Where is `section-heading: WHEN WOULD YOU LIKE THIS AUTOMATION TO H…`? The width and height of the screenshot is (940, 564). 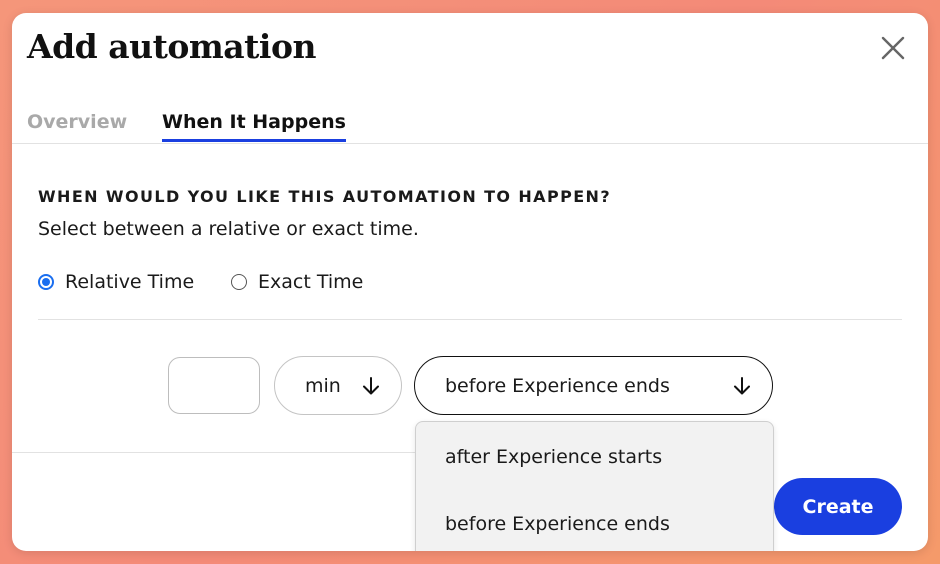
section-heading: WHEN WOULD YOU LIKE THIS AUTOMATION TO H… is located at coordinates (325, 196).